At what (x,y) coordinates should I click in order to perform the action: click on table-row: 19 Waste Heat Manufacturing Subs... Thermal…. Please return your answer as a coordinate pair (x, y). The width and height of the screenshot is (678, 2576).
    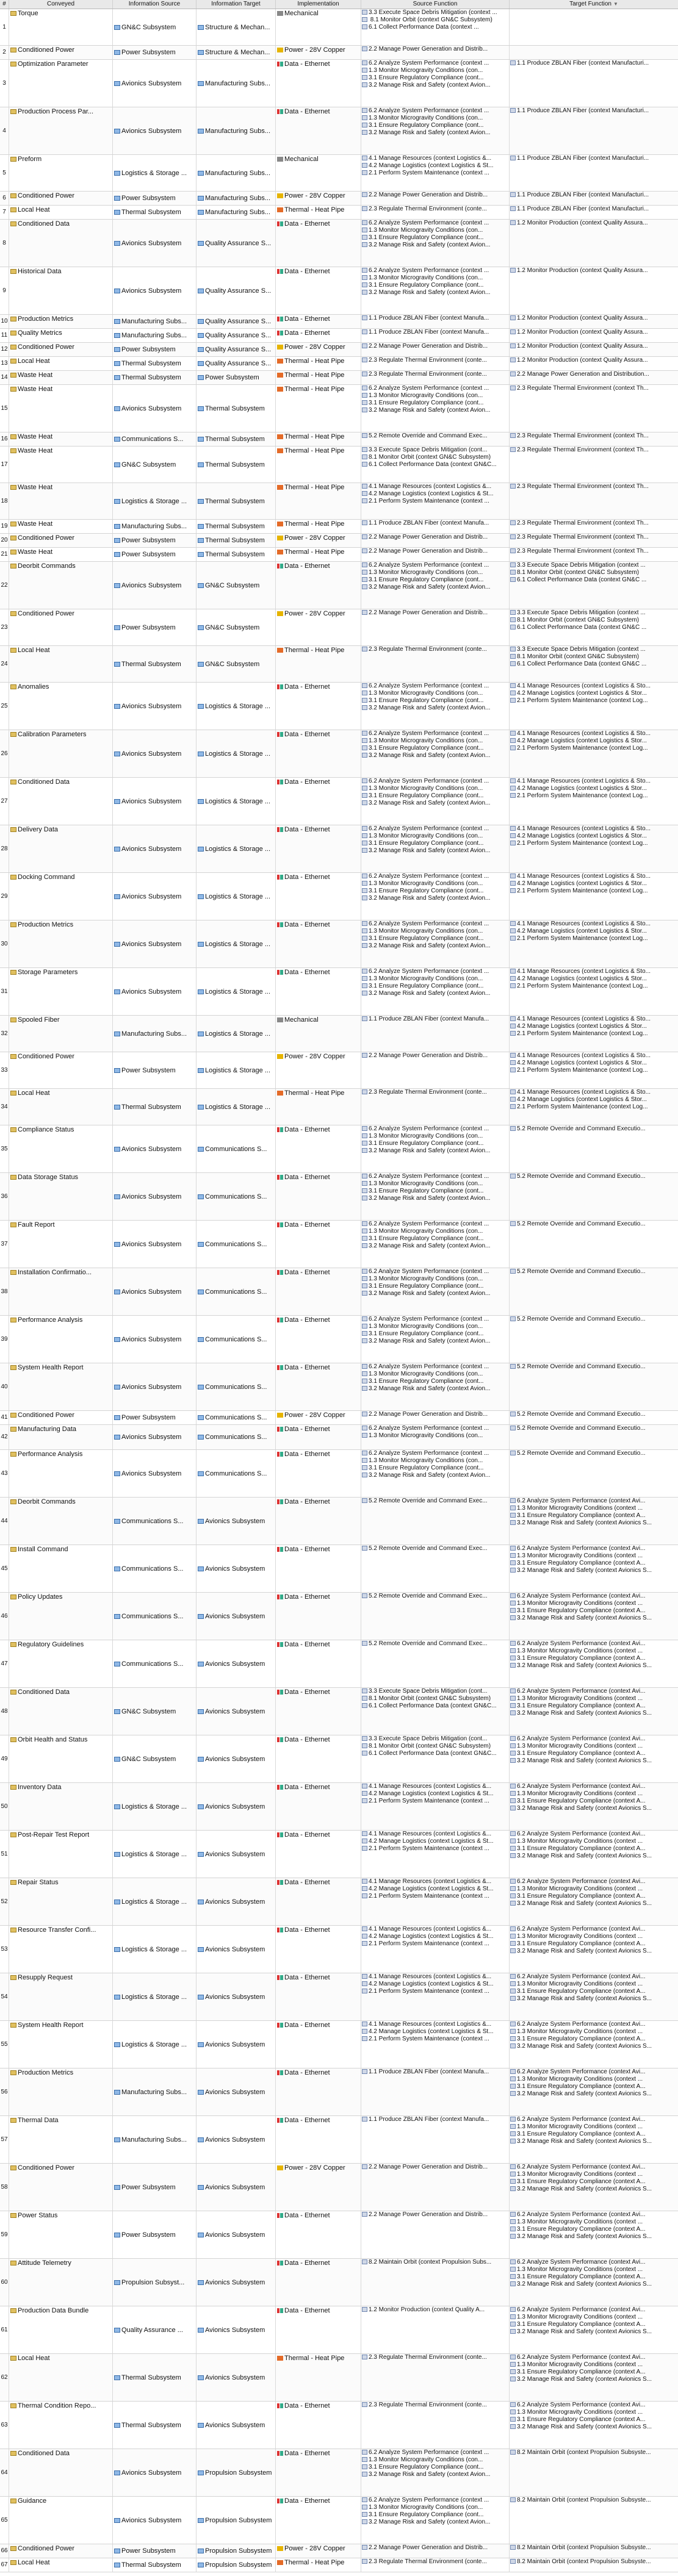
    Looking at the image, I should click on (339, 527).